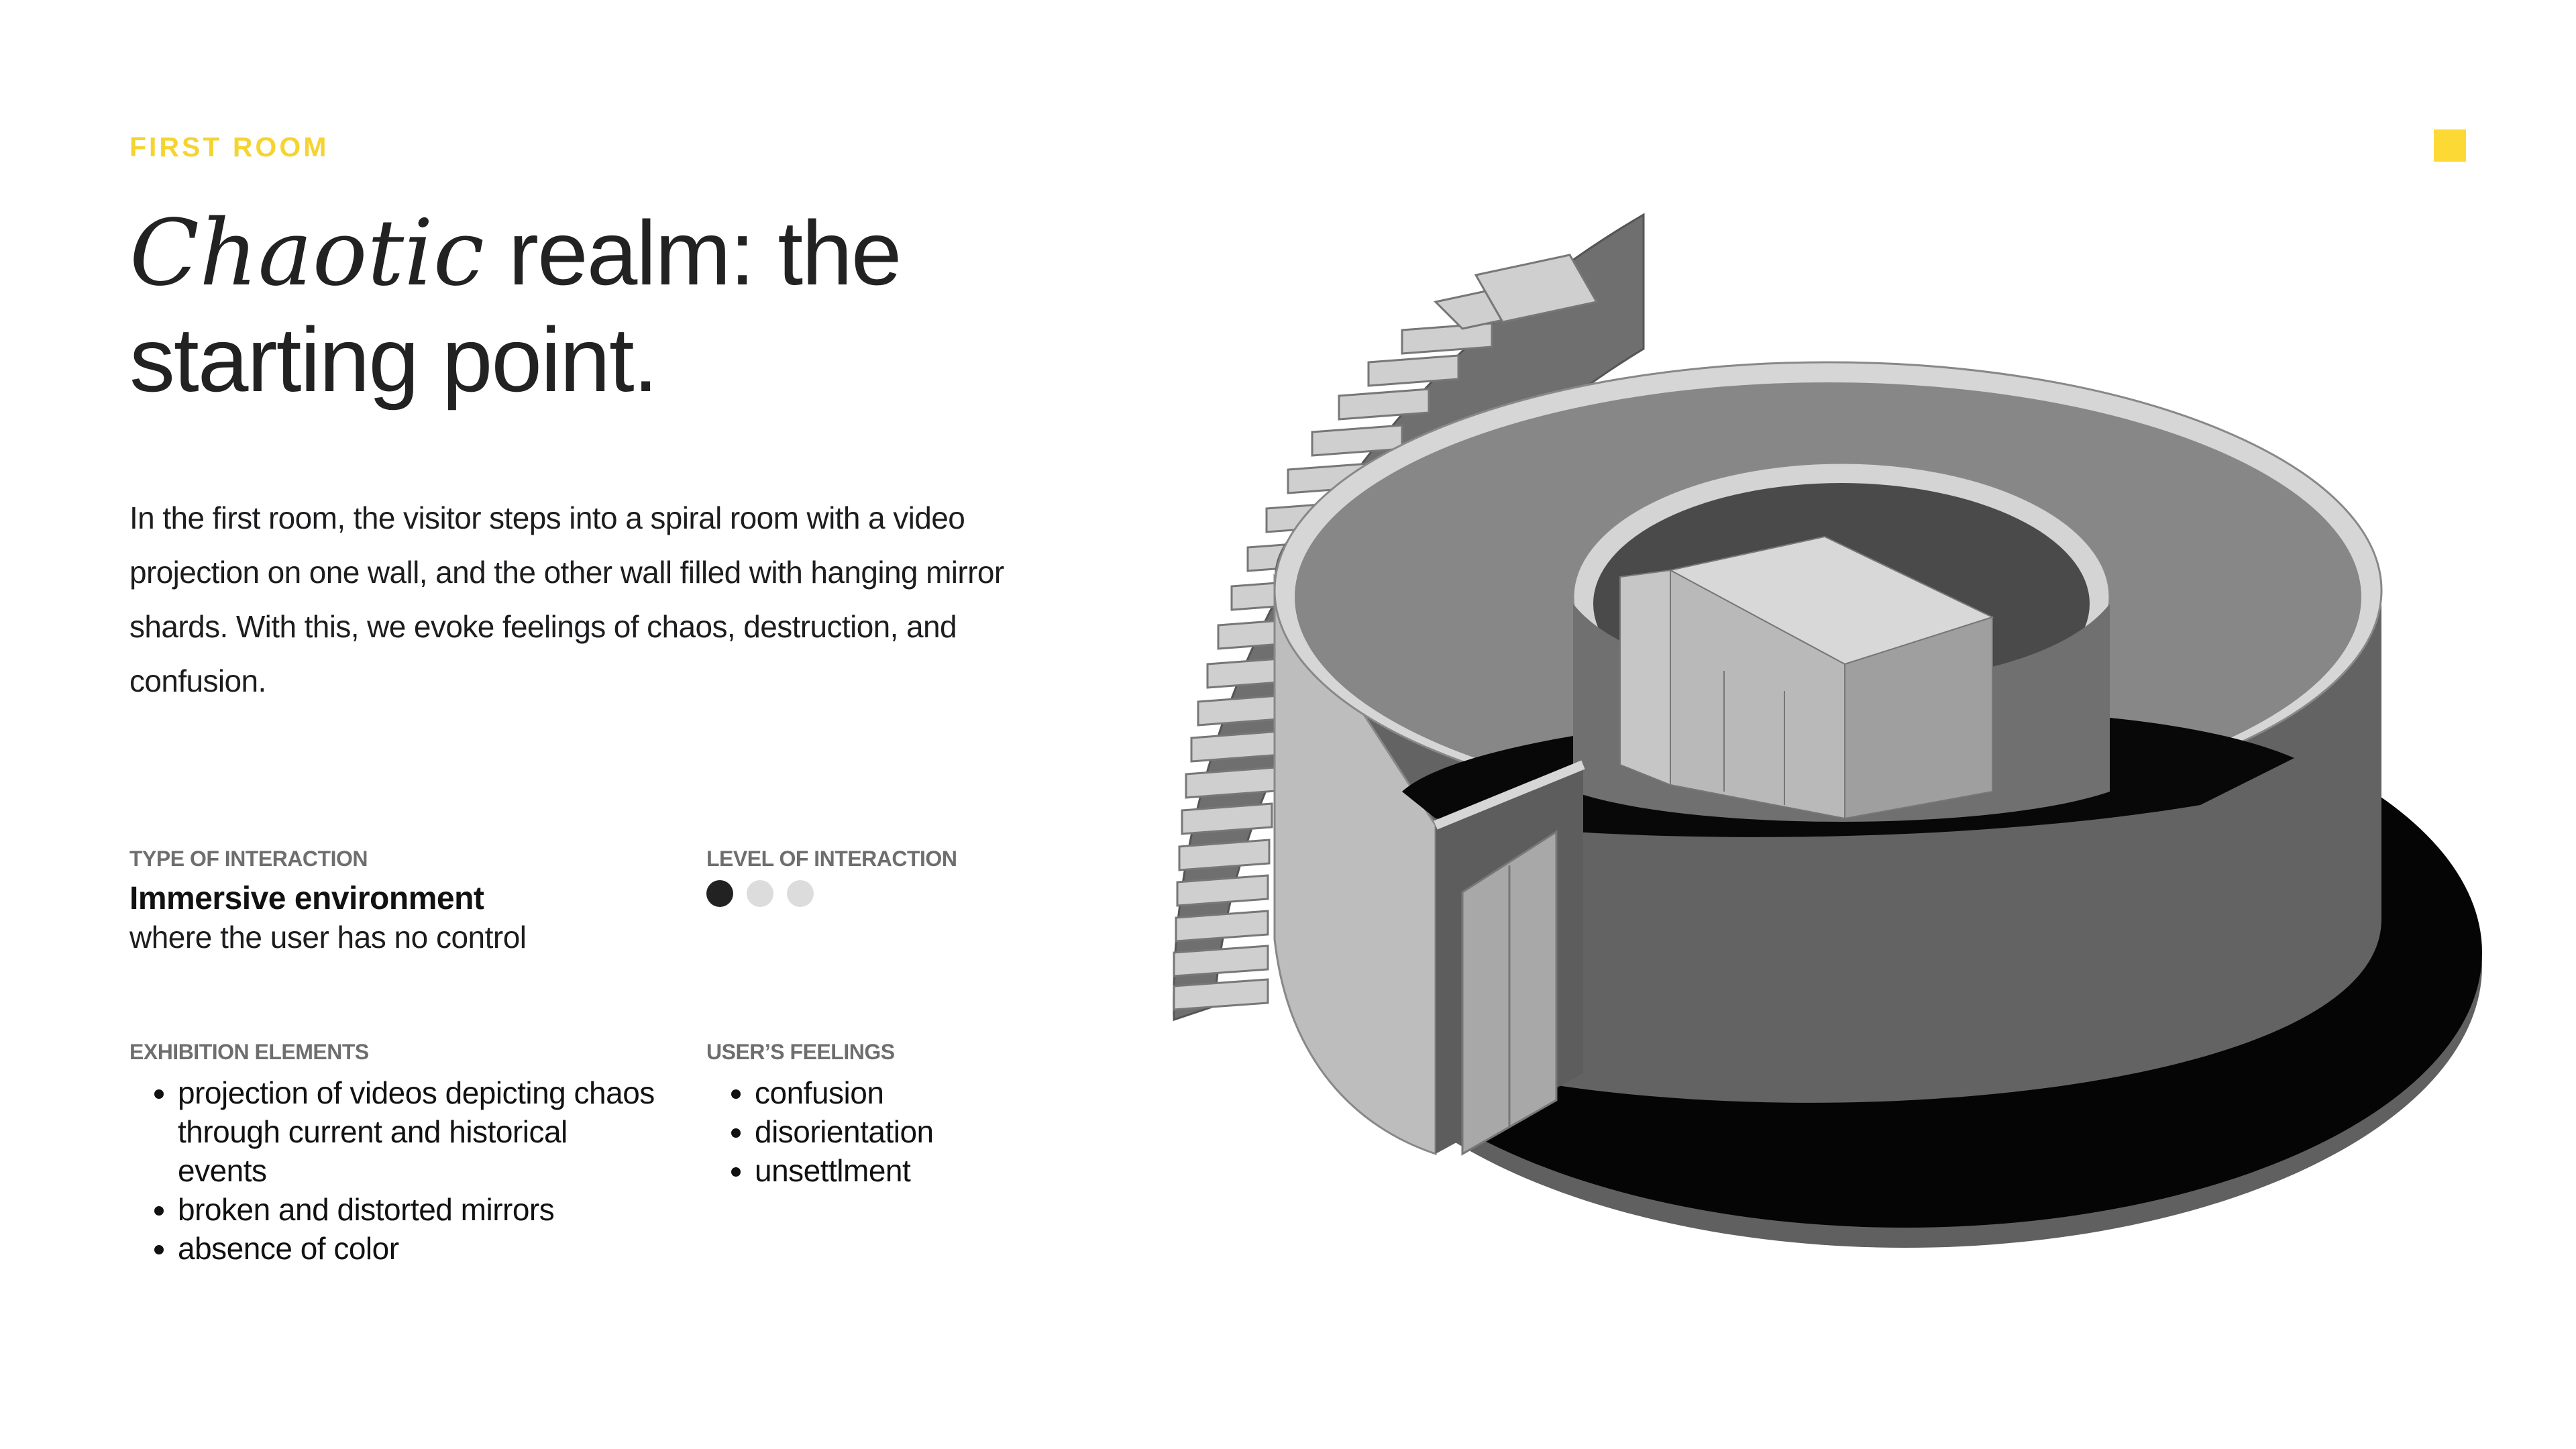  What do you see at coordinates (956, 1170) in the screenshot?
I see `list-item: unsettlment` at bounding box center [956, 1170].